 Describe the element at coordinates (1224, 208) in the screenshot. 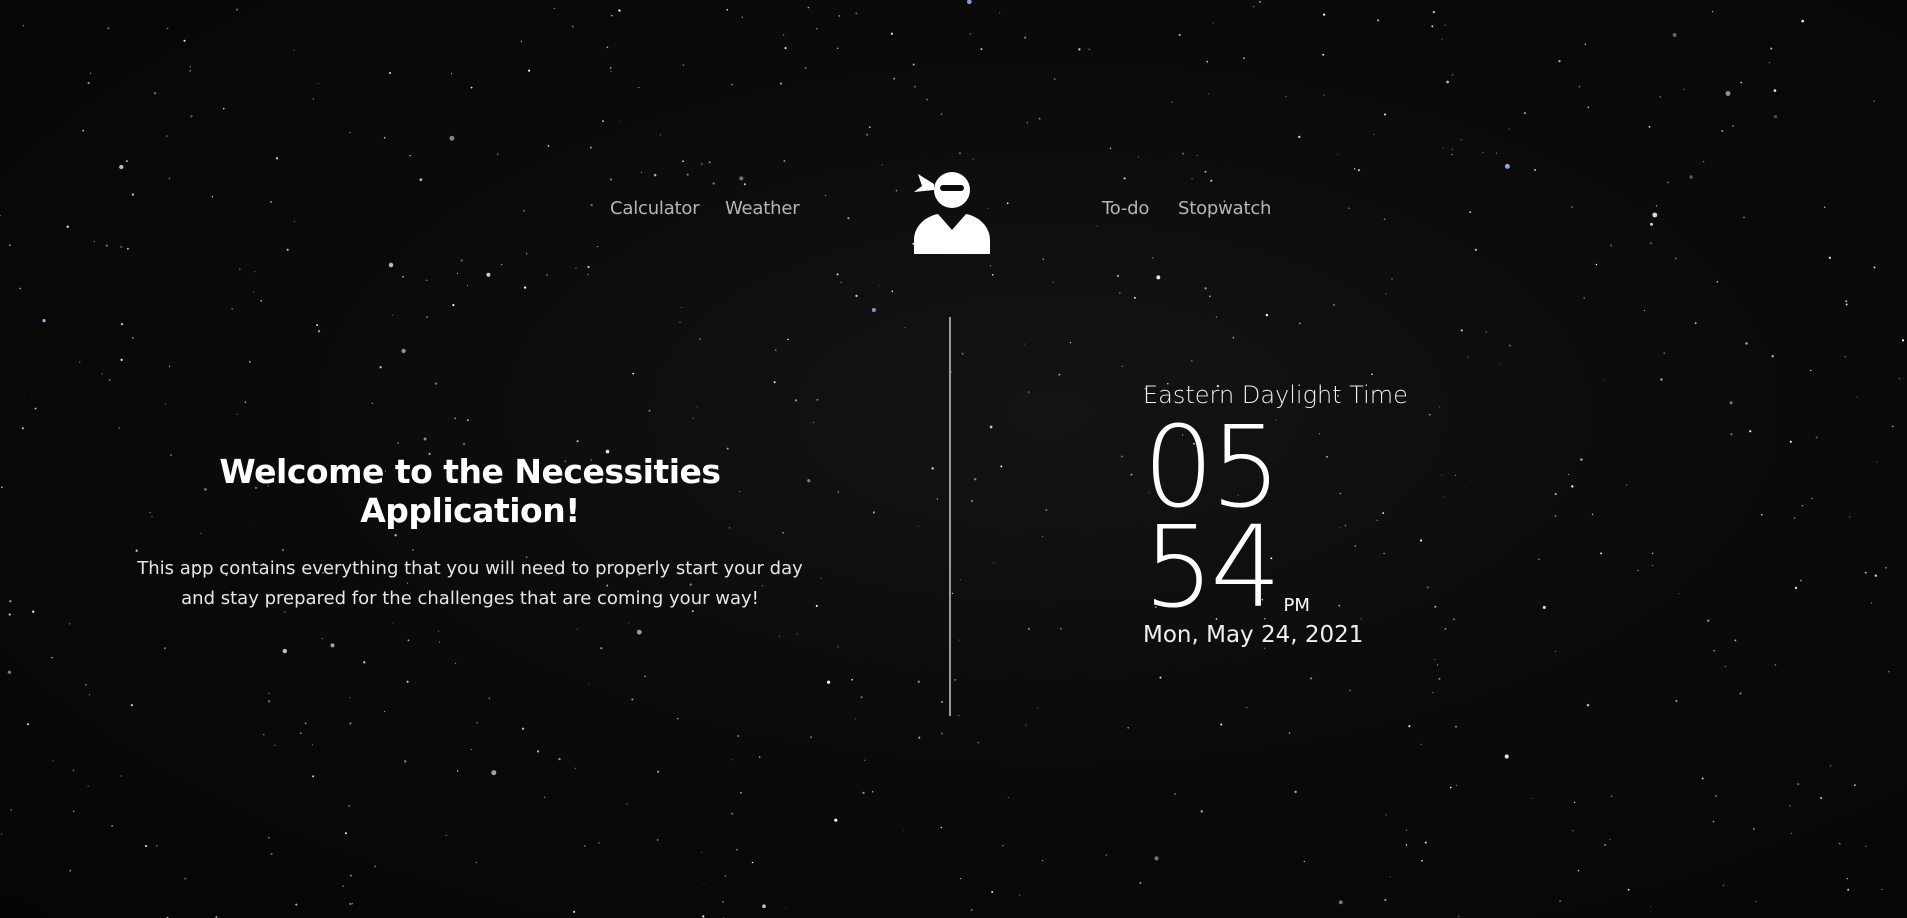

I see `nav-stopwatch-link: Stopwatch` at that location.